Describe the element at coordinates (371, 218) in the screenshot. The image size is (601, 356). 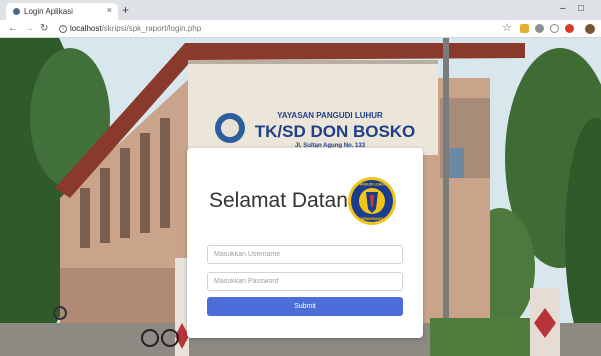
I see `logo-text-bottom: SEMARANG` at that location.